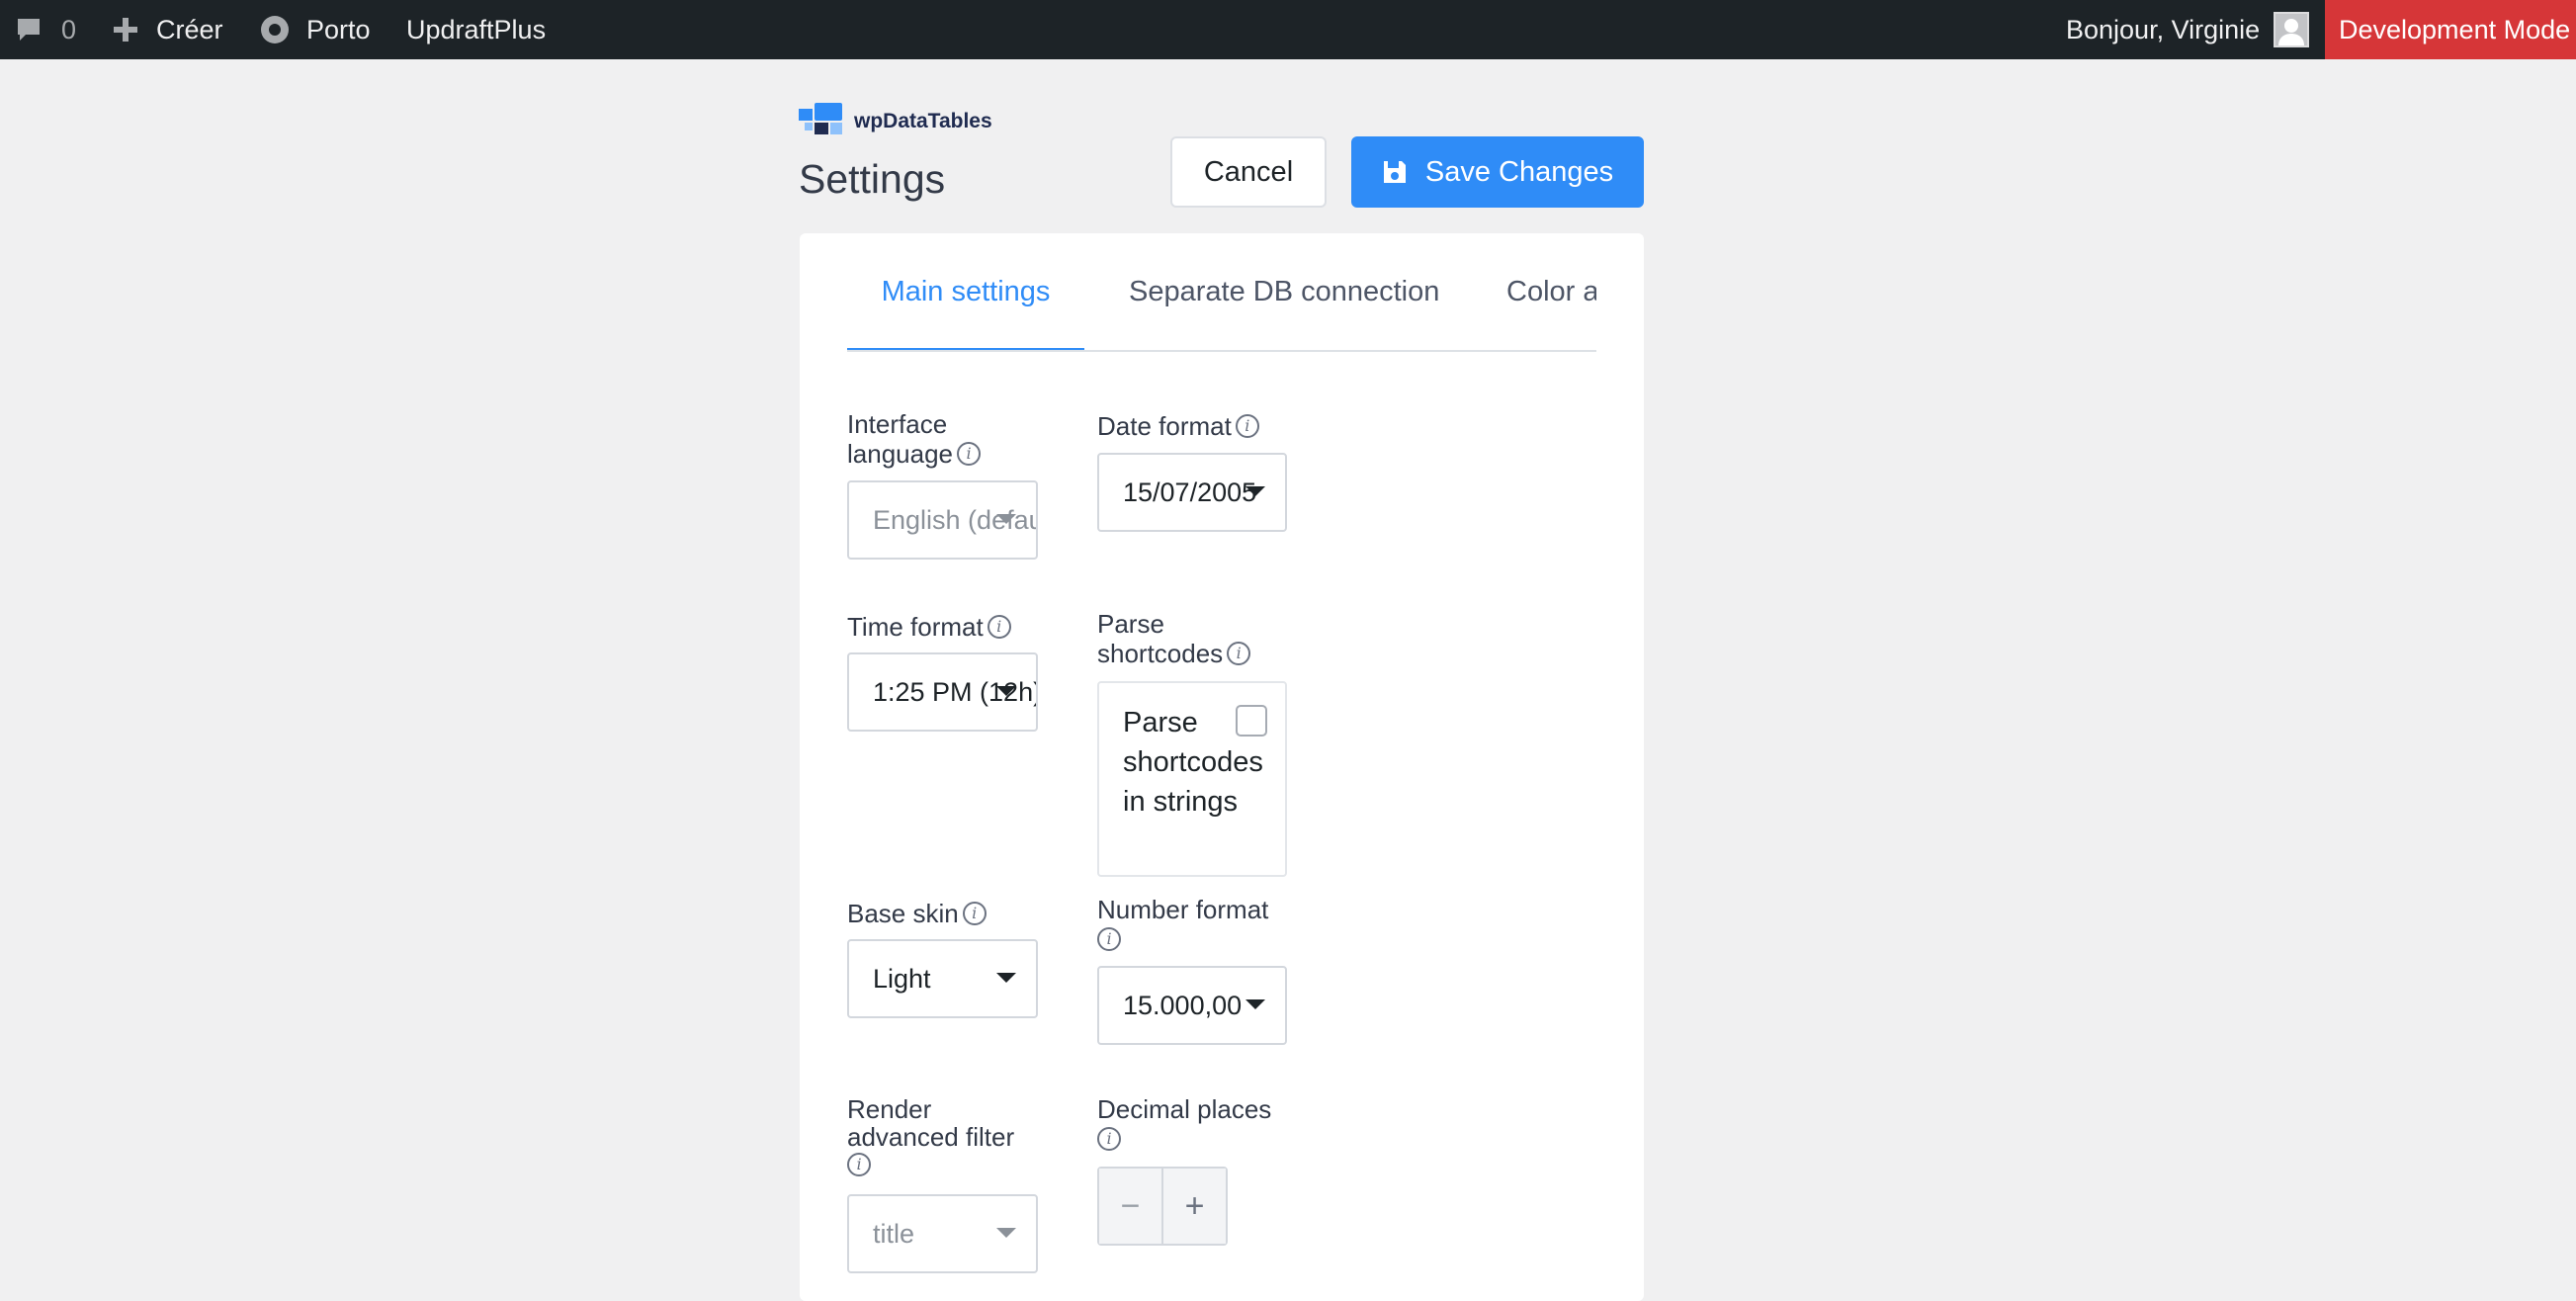  Describe the element at coordinates (942, 1234) in the screenshot. I see `render-advanced-filter-select: title` at that location.